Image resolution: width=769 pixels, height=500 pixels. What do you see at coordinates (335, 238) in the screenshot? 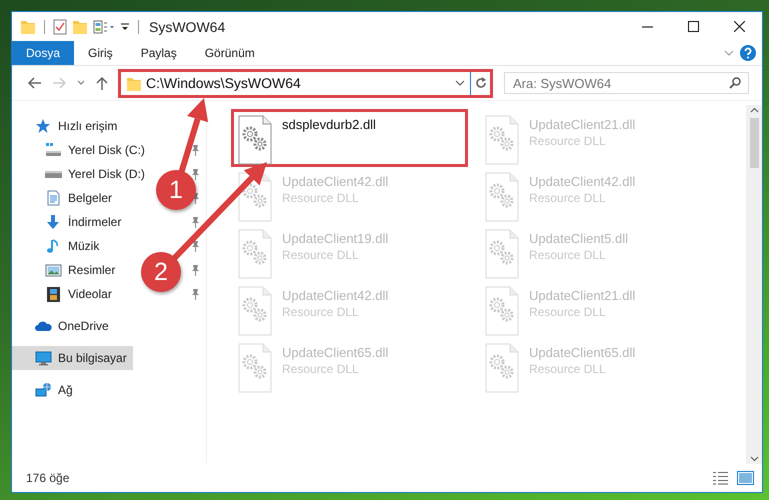
I see `file-name: UpdateClient19.dll` at bounding box center [335, 238].